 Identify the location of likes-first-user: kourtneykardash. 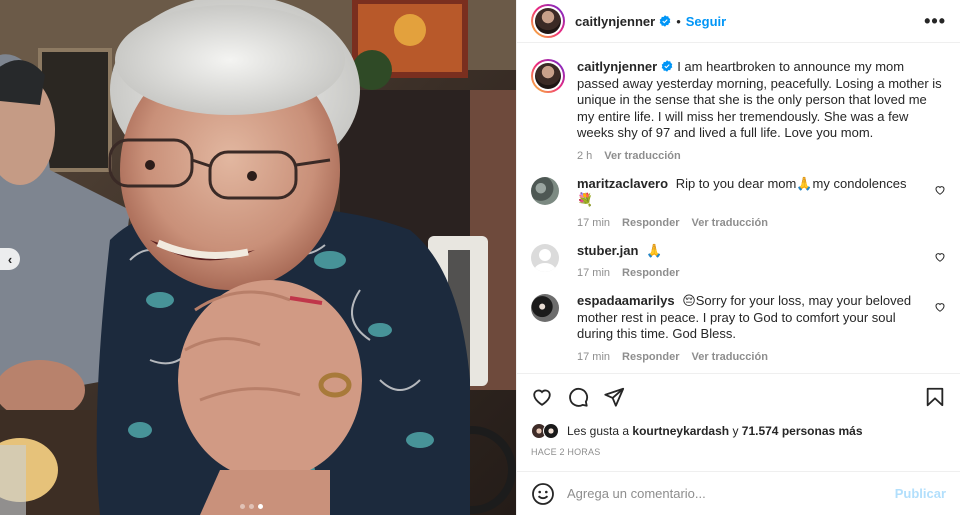
(680, 431).